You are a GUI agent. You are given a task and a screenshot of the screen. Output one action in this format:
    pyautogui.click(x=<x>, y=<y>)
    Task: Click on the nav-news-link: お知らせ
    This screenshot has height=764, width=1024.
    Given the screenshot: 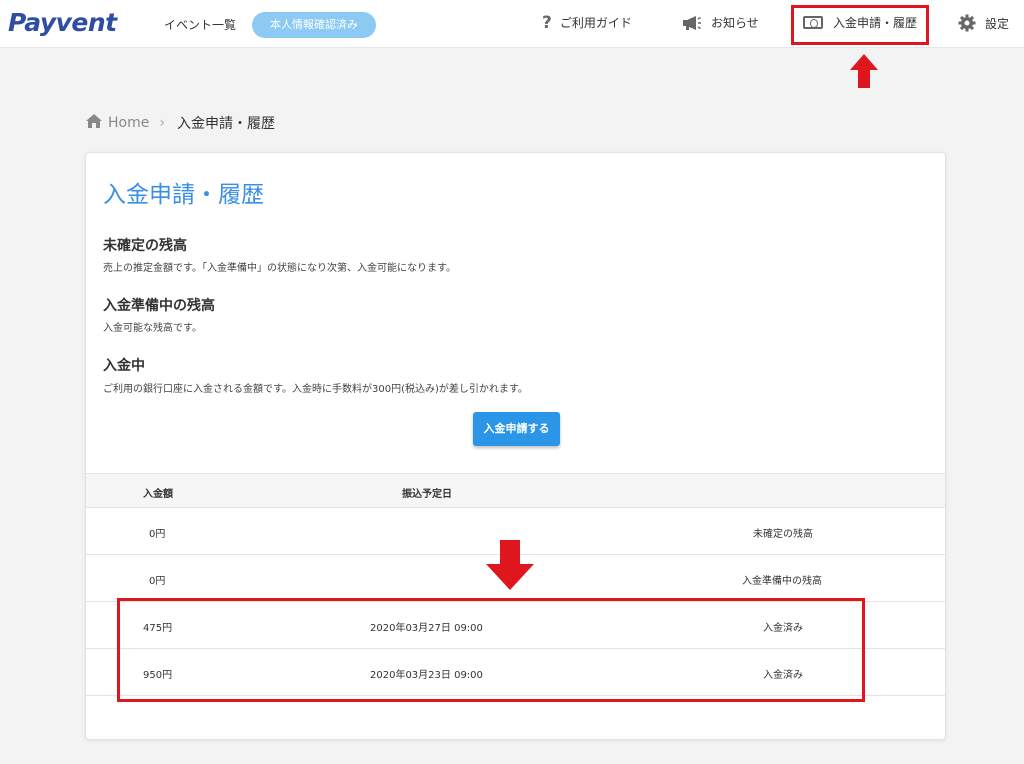 What is the action you would take?
    pyautogui.click(x=720, y=22)
    